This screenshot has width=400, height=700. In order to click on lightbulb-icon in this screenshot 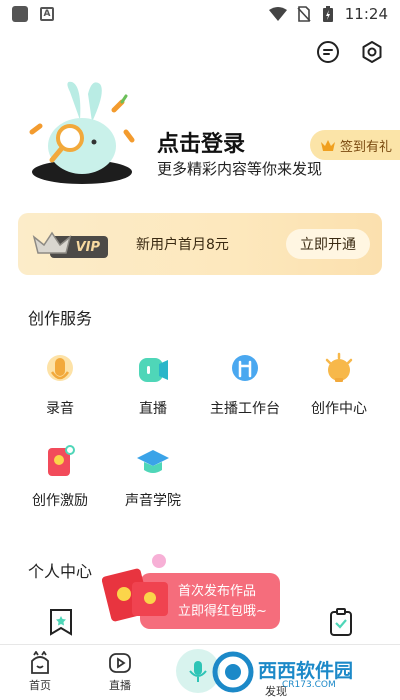, I will do `click(339, 367)`.